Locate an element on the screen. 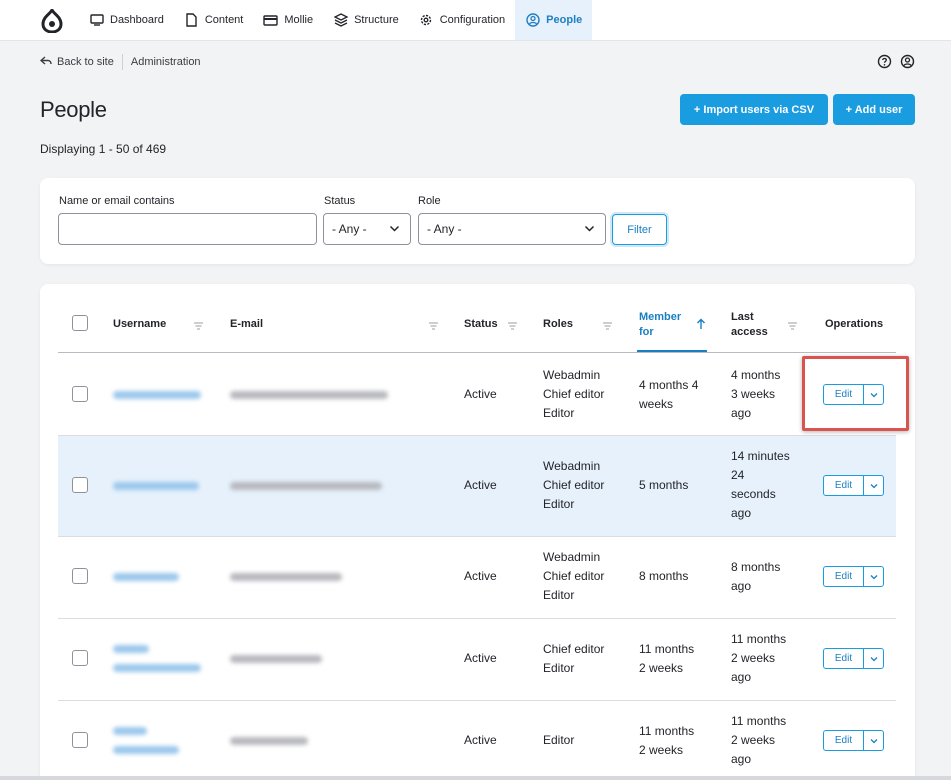 This screenshot has height=780, width=951. toolbar-item-structure: Structure is located at coordinates (366, 20).